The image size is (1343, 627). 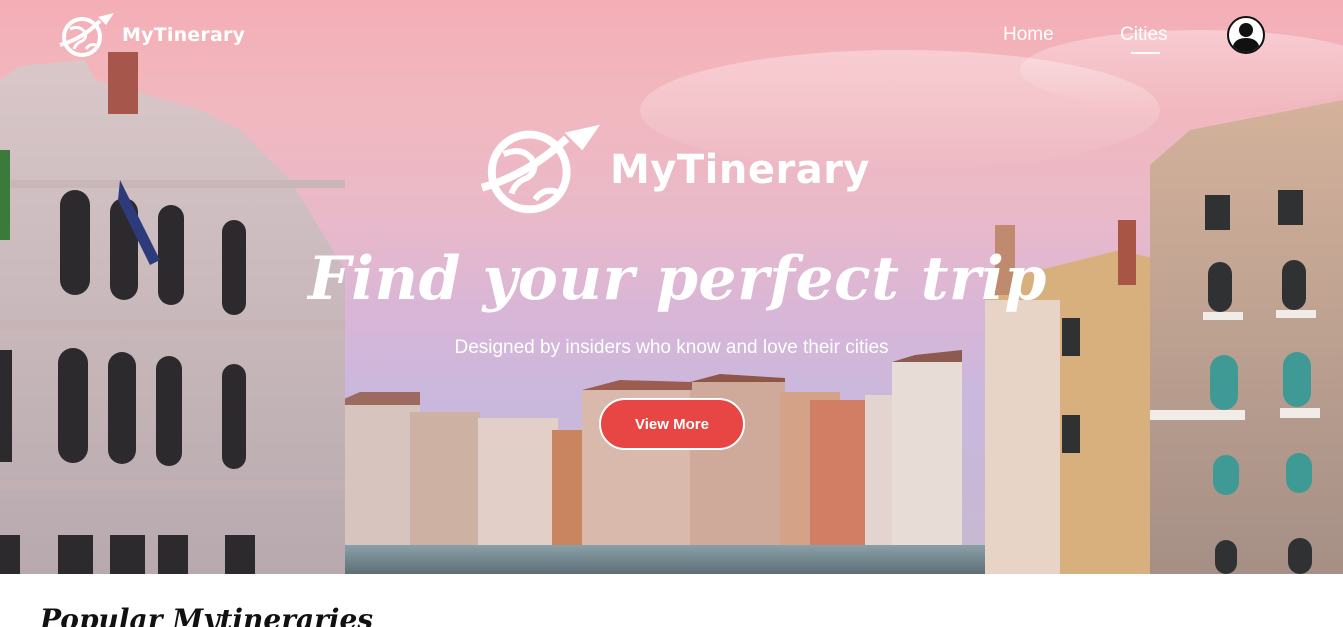 I want to click on hero-headline: Find your perfect trip, so click(x=677, y=279).